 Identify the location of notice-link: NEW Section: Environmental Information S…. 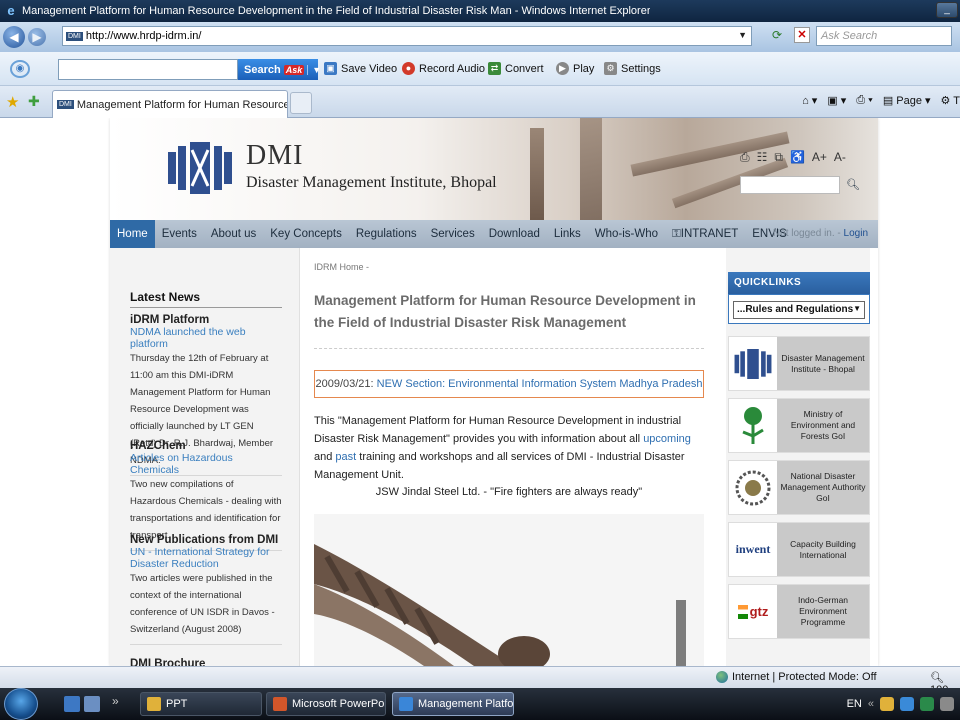
(540, 384).